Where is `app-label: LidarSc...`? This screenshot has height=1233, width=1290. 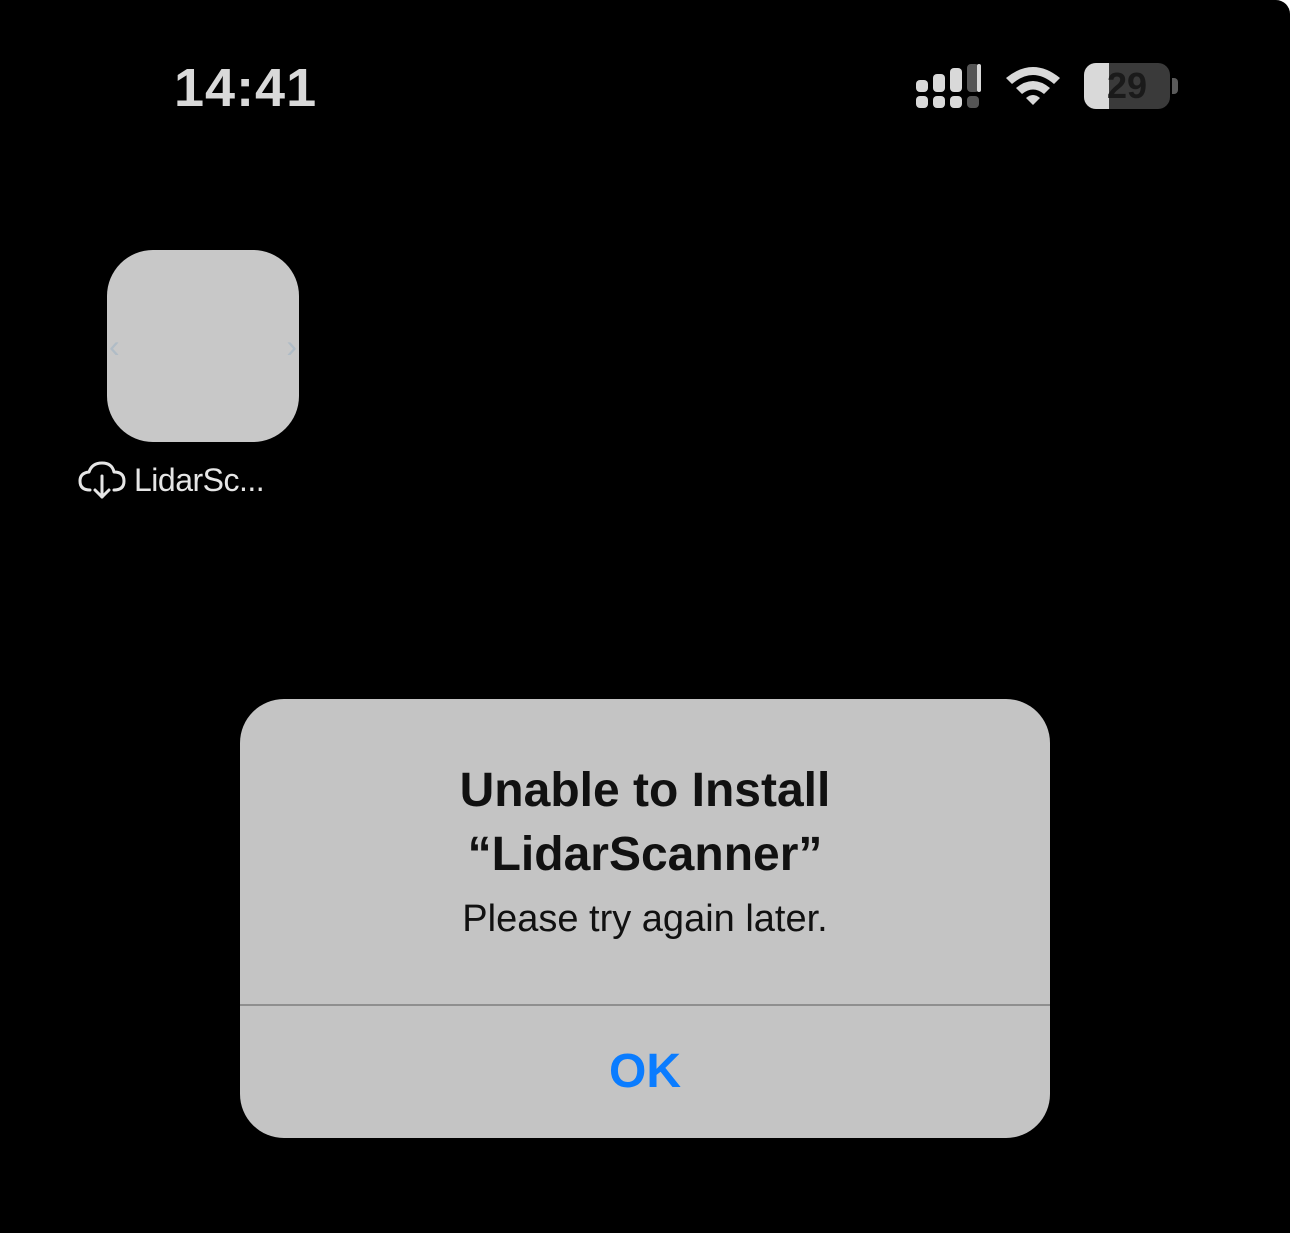
app-label: LidarSc... is located at coordinates (199, 479).